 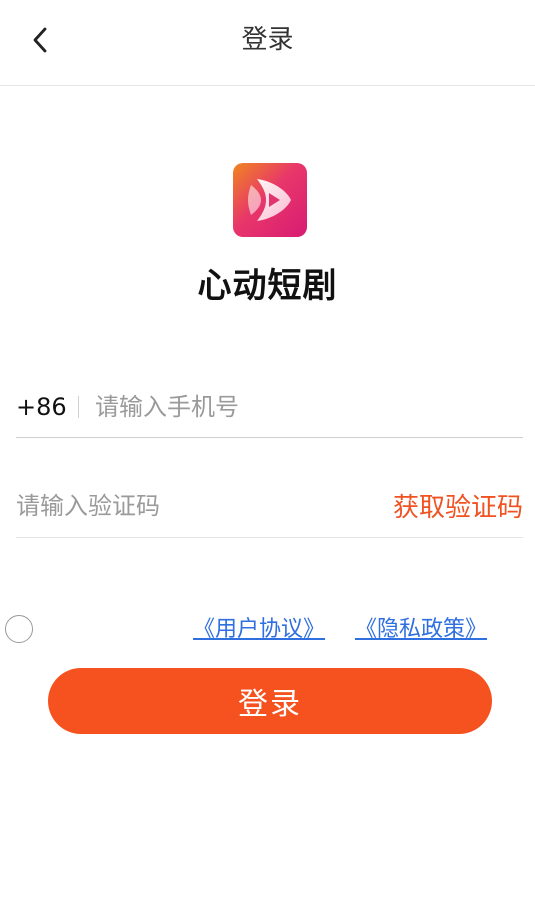 I want to click on login-button: 登录, so click(x=270, y=701).